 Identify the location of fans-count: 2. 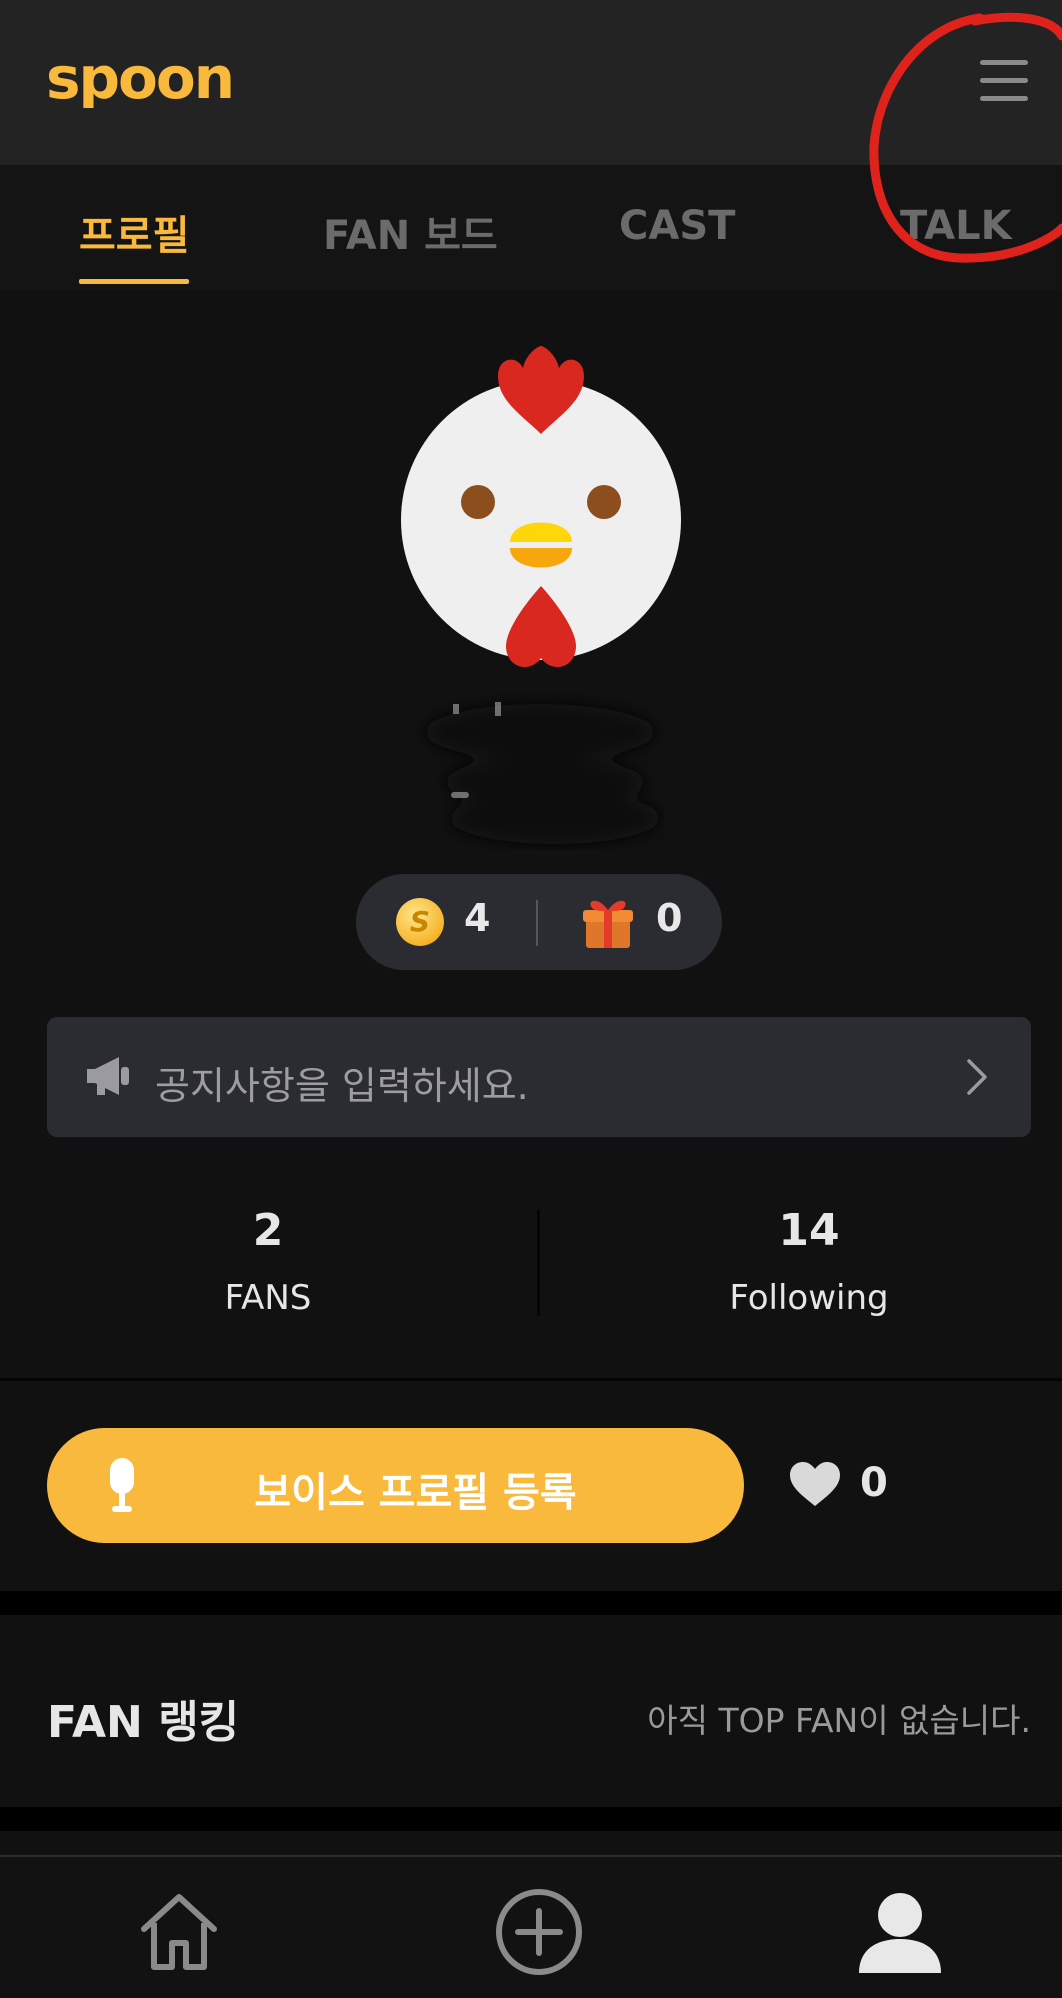
(268, 1230).